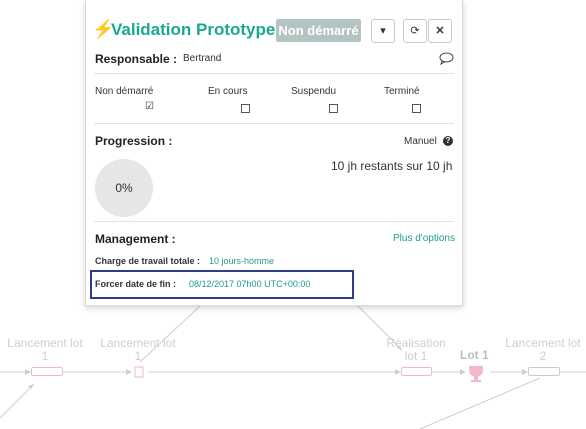 The height and width of the screenshot is (429, 586). I want to click on workload-value: 10 jours-homme, so click(241, 261).